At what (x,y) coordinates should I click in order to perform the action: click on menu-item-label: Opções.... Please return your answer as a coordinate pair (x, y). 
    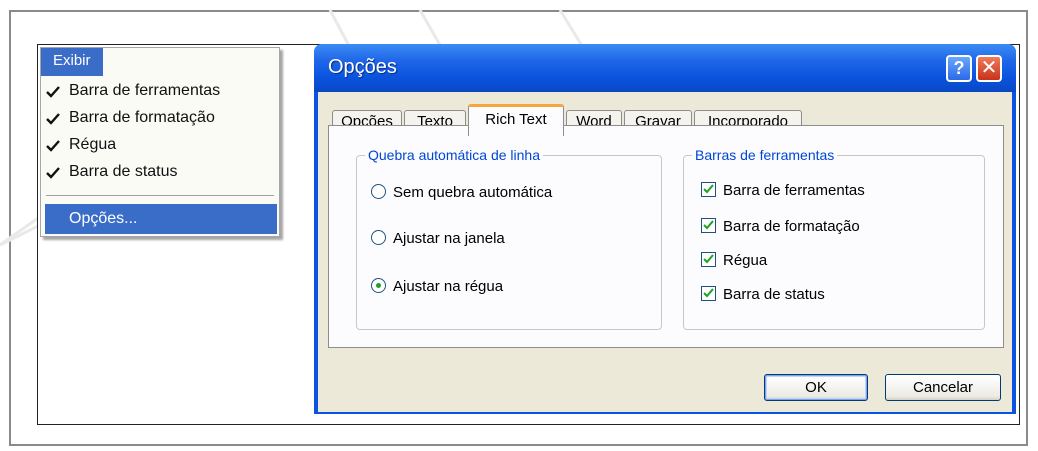
    Looking at the image, I should click on (103, 218).